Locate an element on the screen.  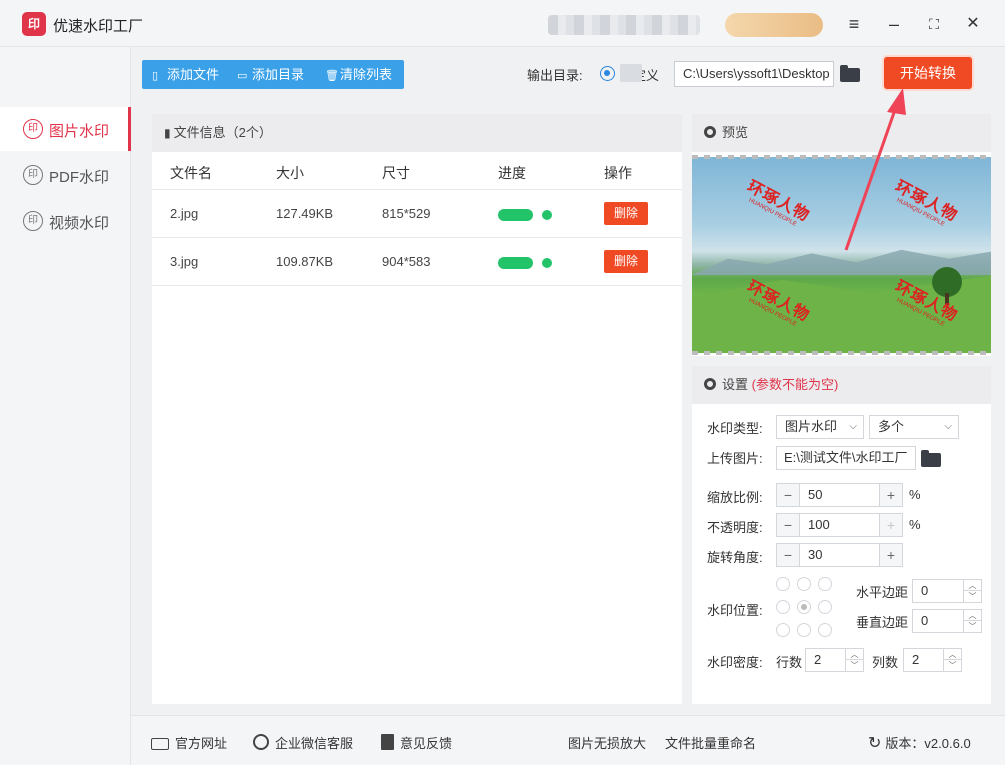
settings-title: 设置 is located at coordinates (735, 384).